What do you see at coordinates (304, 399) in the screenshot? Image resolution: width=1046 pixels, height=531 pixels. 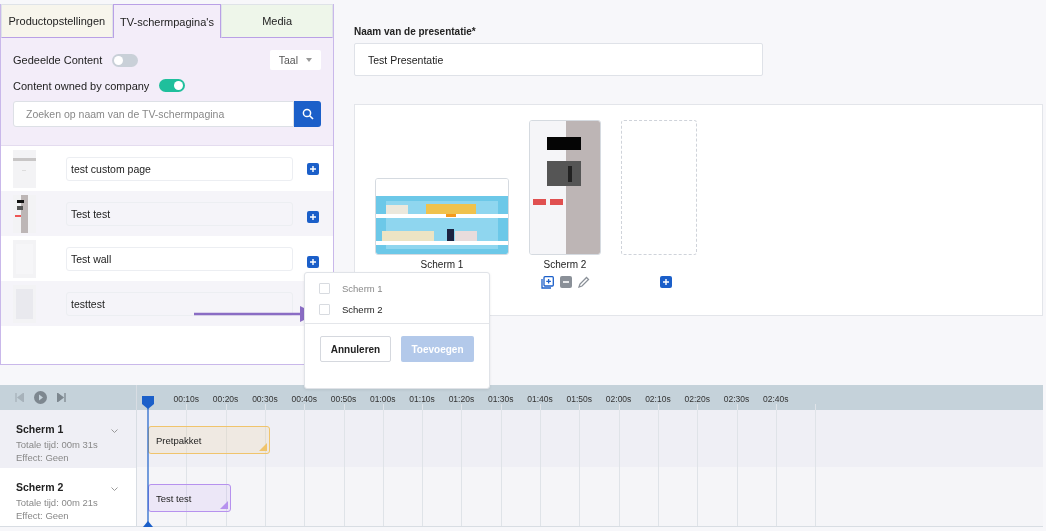 I see `time-tick-label: 00:40s` at bounding box center [304, 399].